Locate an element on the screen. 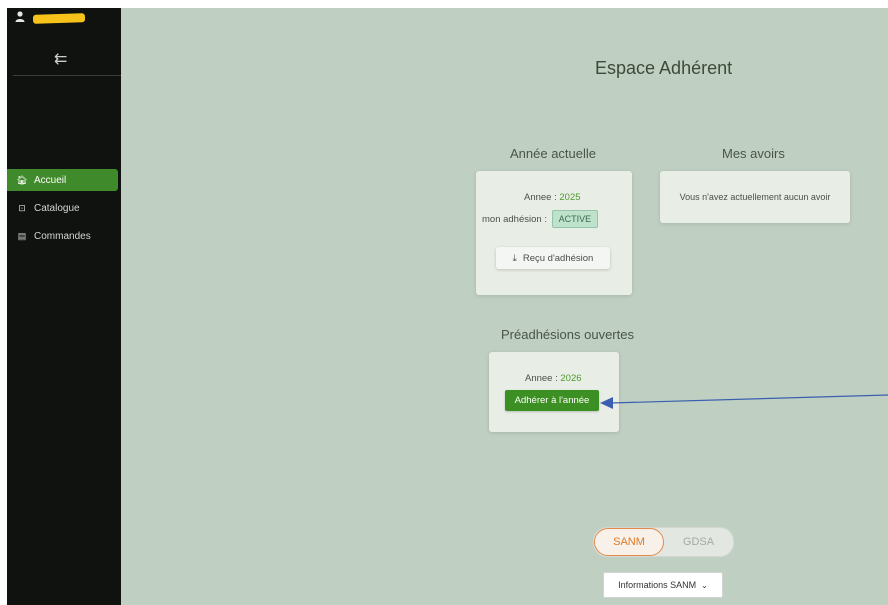 The width and height of the screenshot is (888, 605). user-icon is located at coordinates (20, 16).